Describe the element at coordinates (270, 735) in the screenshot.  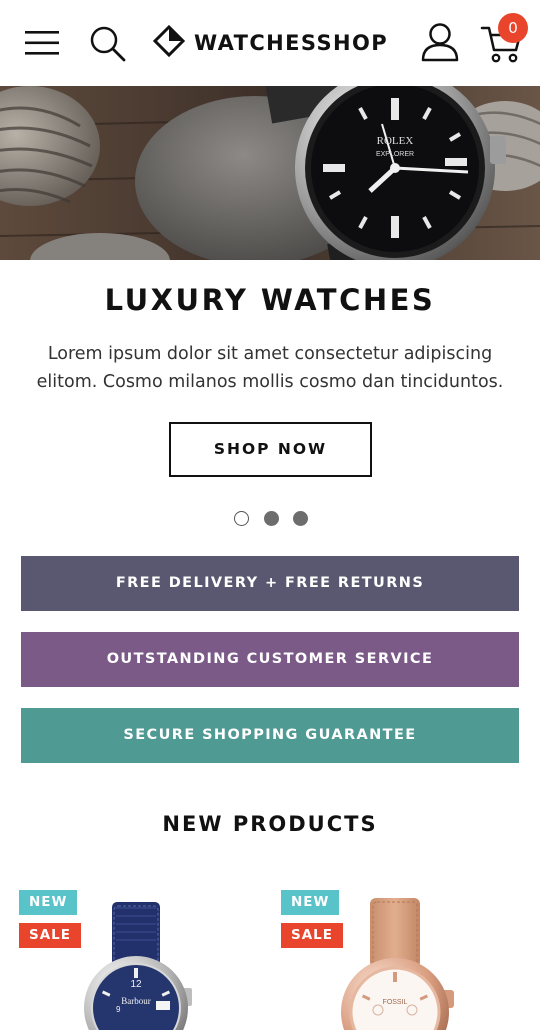
I see `secure-shopping-bar: SECURE SHOPPING GUARANTEE` at that location.